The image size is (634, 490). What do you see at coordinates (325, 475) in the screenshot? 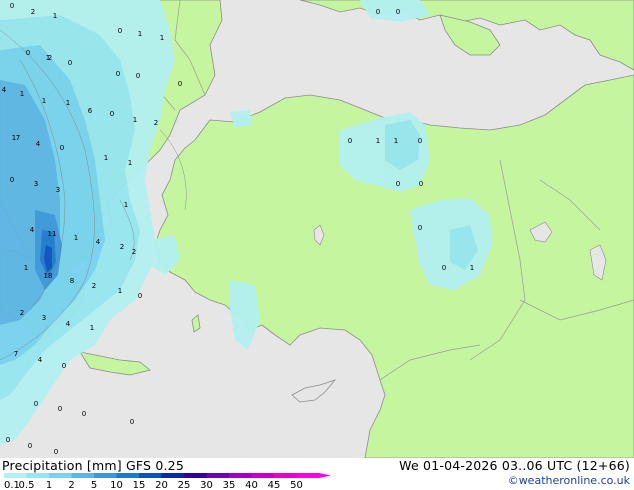
I see `legend-arrow` at bounding box center [325, 475].